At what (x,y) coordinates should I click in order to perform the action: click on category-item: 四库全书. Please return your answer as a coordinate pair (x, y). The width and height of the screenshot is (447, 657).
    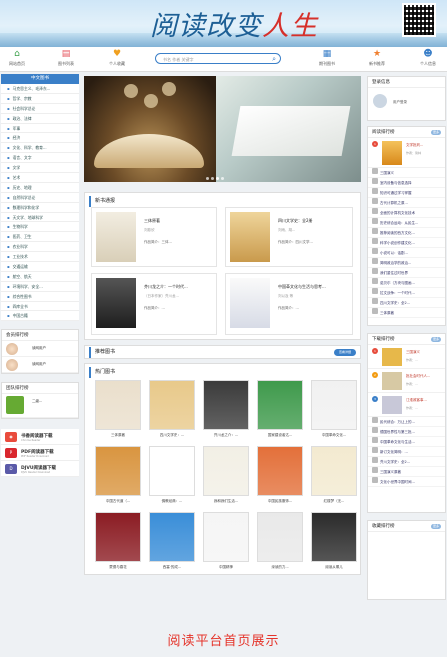
    Looking at the image, I should click on (40, 307).